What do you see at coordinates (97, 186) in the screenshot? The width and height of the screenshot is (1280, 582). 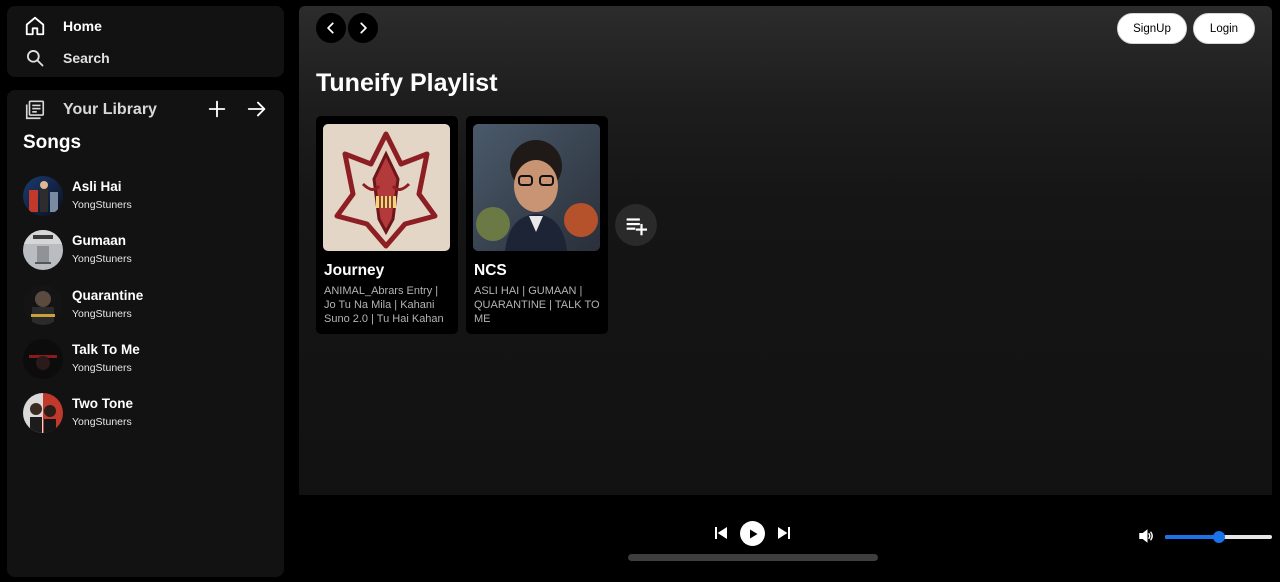 I see `song-title: Asli Hai` at bounding box center [97, 186].